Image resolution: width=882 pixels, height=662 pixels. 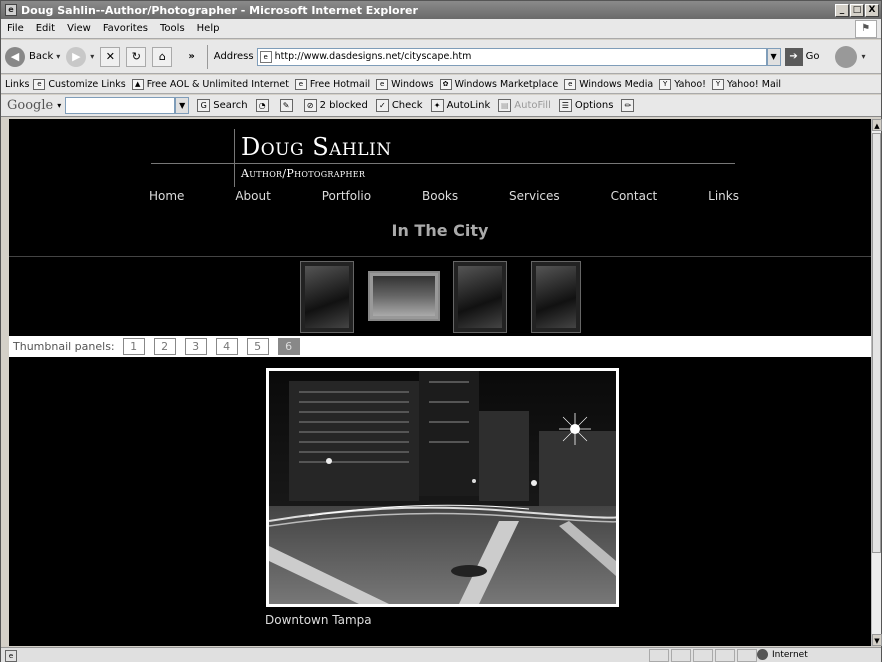 I want to click on site-name: Doug Sahlin, so click(x=316, y=147).